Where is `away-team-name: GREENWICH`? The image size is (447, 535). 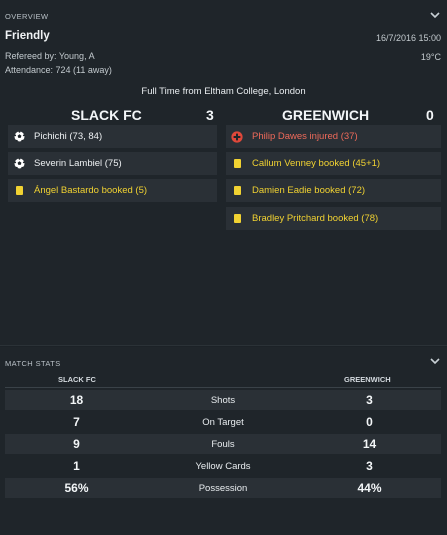 away-team-name: GREENWICH is located at coordinates (325, 115).